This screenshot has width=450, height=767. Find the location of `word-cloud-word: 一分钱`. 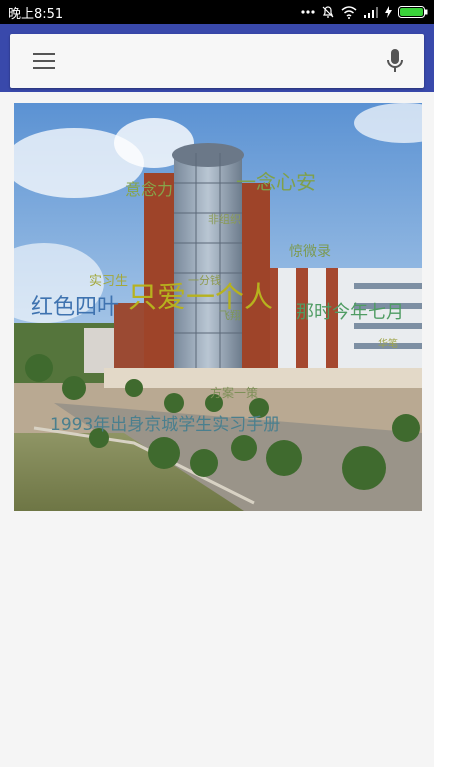

word-cloud-word: 一分钱 is located at coordinates (204, 280).